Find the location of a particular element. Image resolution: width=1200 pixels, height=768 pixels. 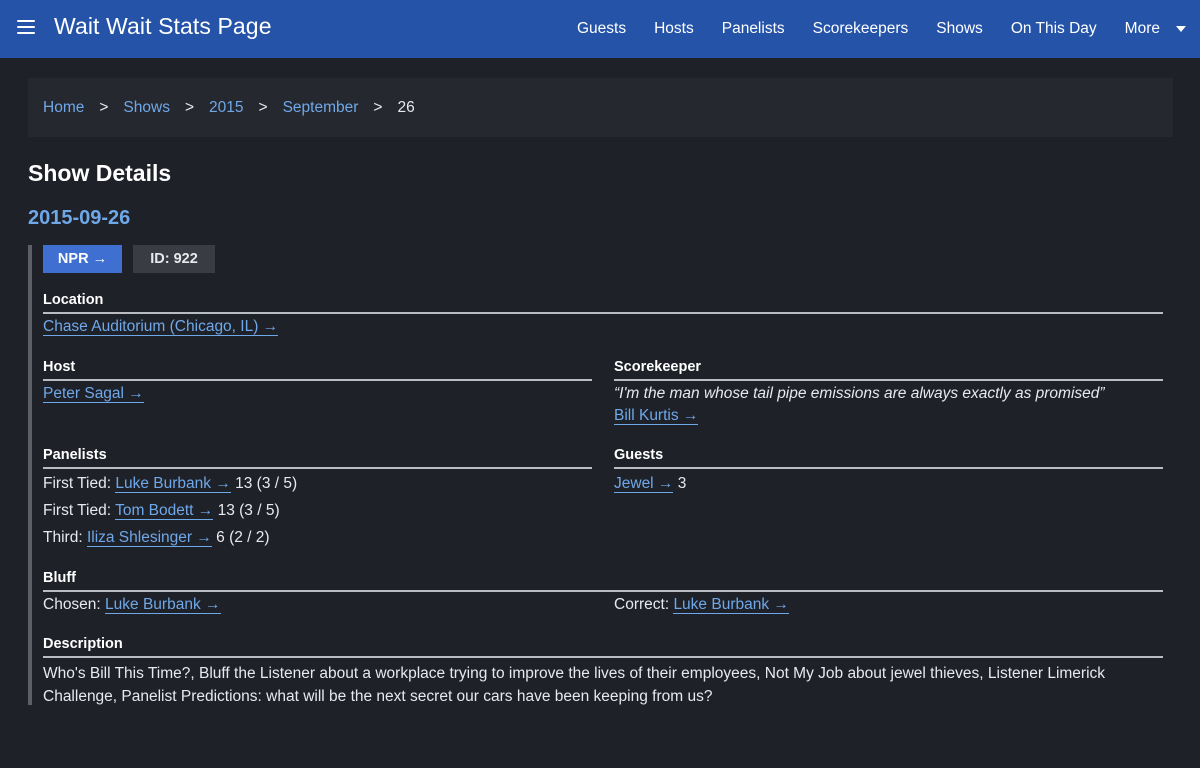

page-title: Show Details is located at coordinates (100, 173).